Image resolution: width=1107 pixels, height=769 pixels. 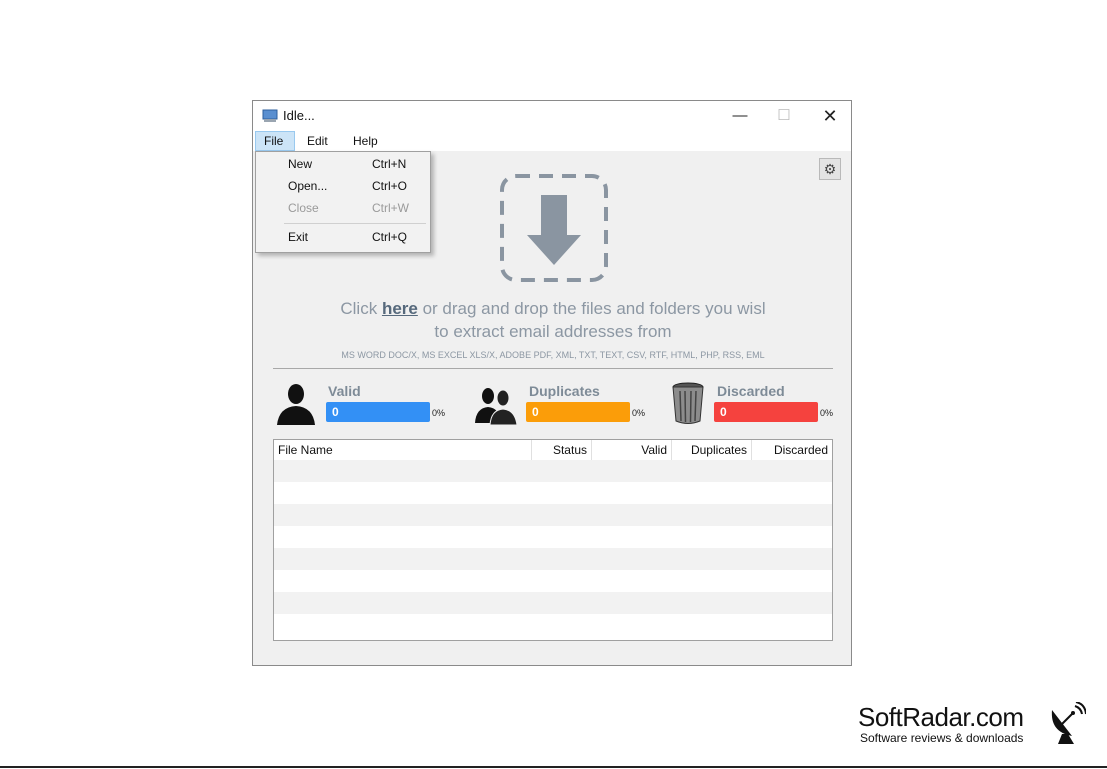 What do you see at coordinates (439, 413) in the screenshot?
I see `valid-percent: 0%` at bounding box center [439, 413].